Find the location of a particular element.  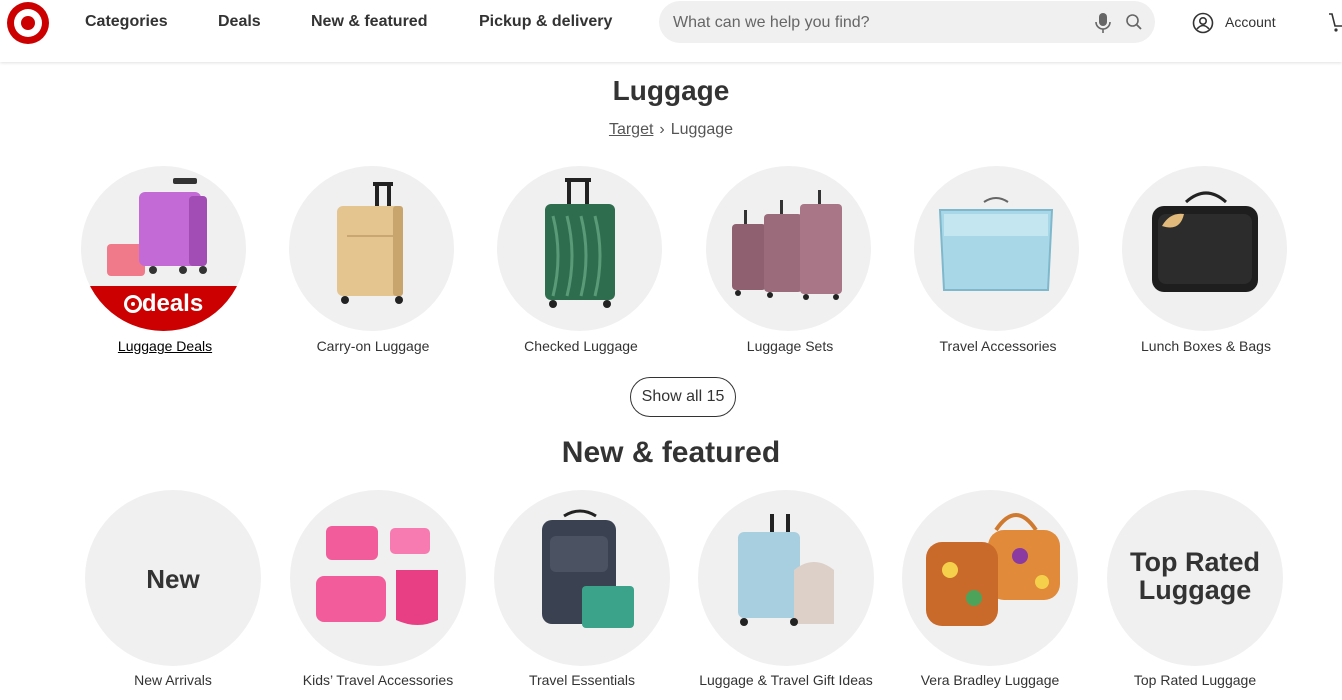

packing-cube-illustration is located at coordinates (996, 244).